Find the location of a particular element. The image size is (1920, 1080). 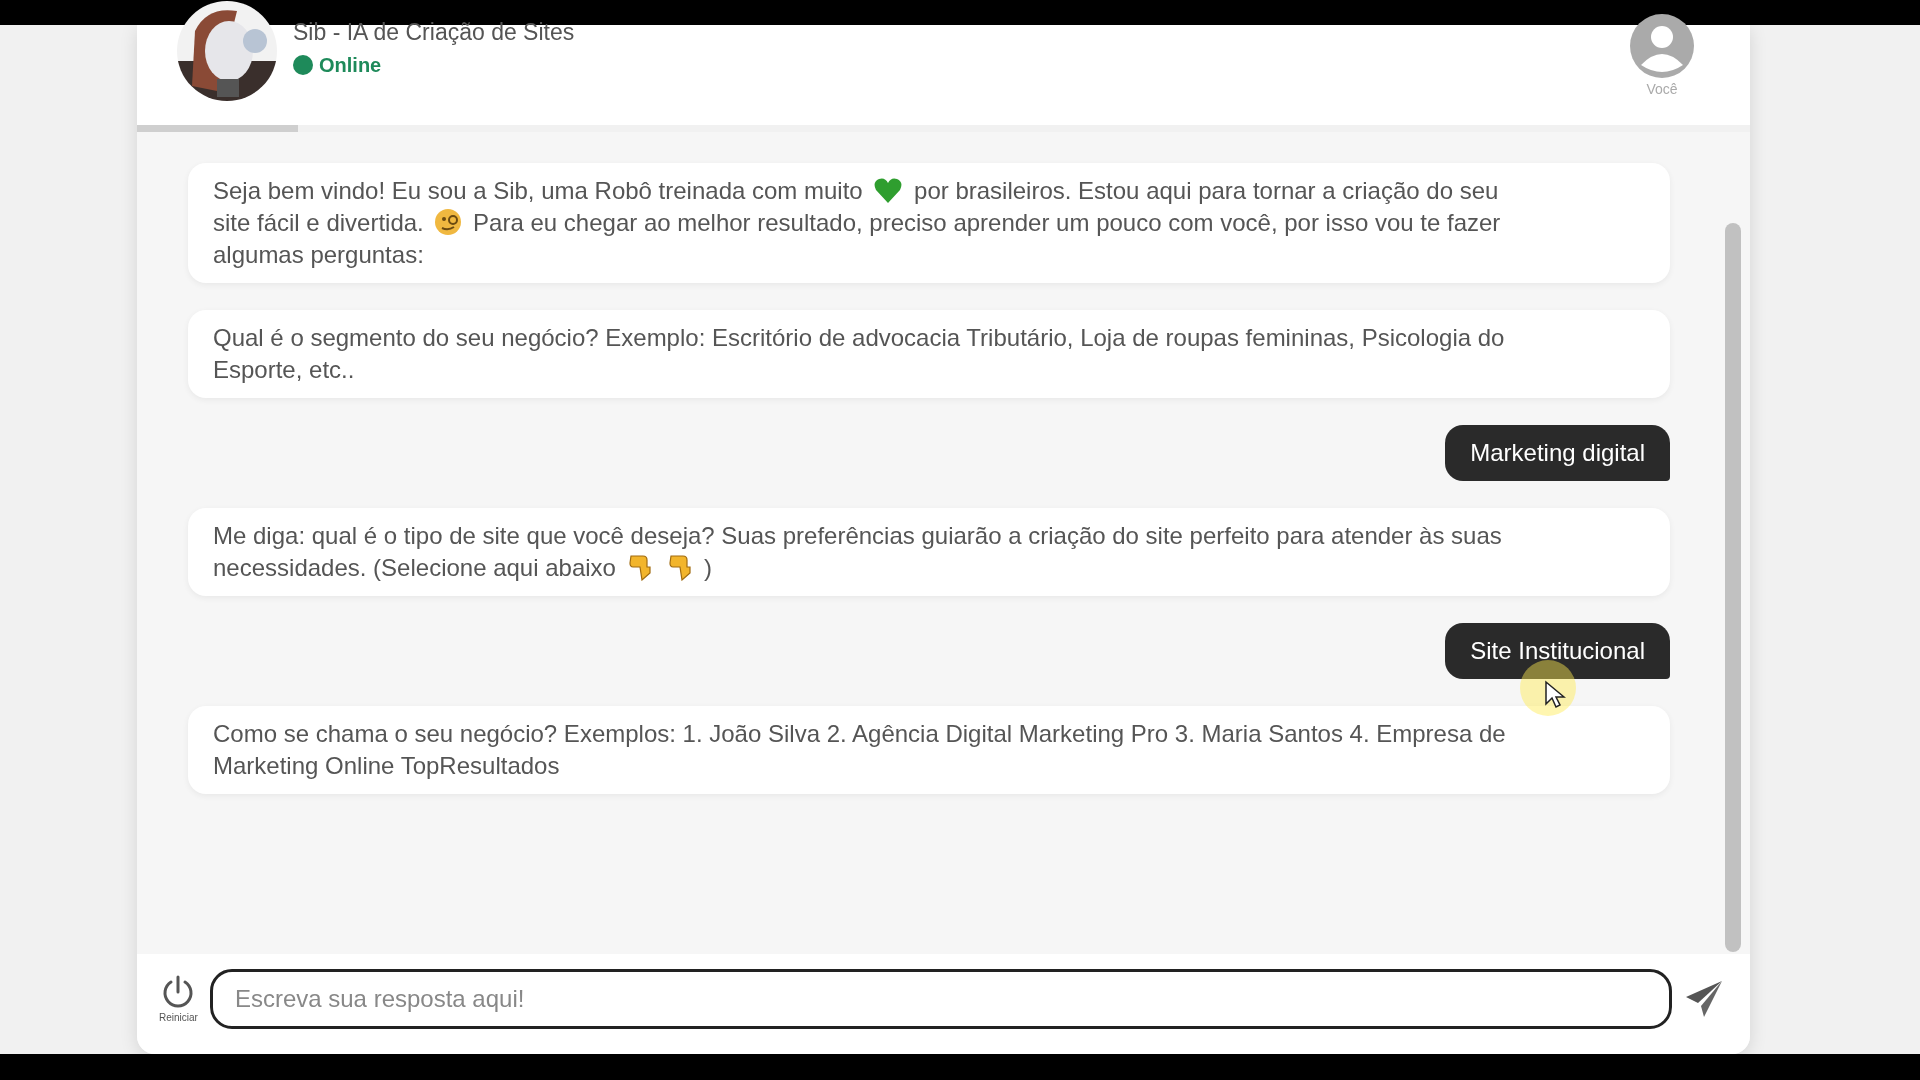

chat-title: Sib - IA de Criação de Sites is located at coordinates (434, 32).